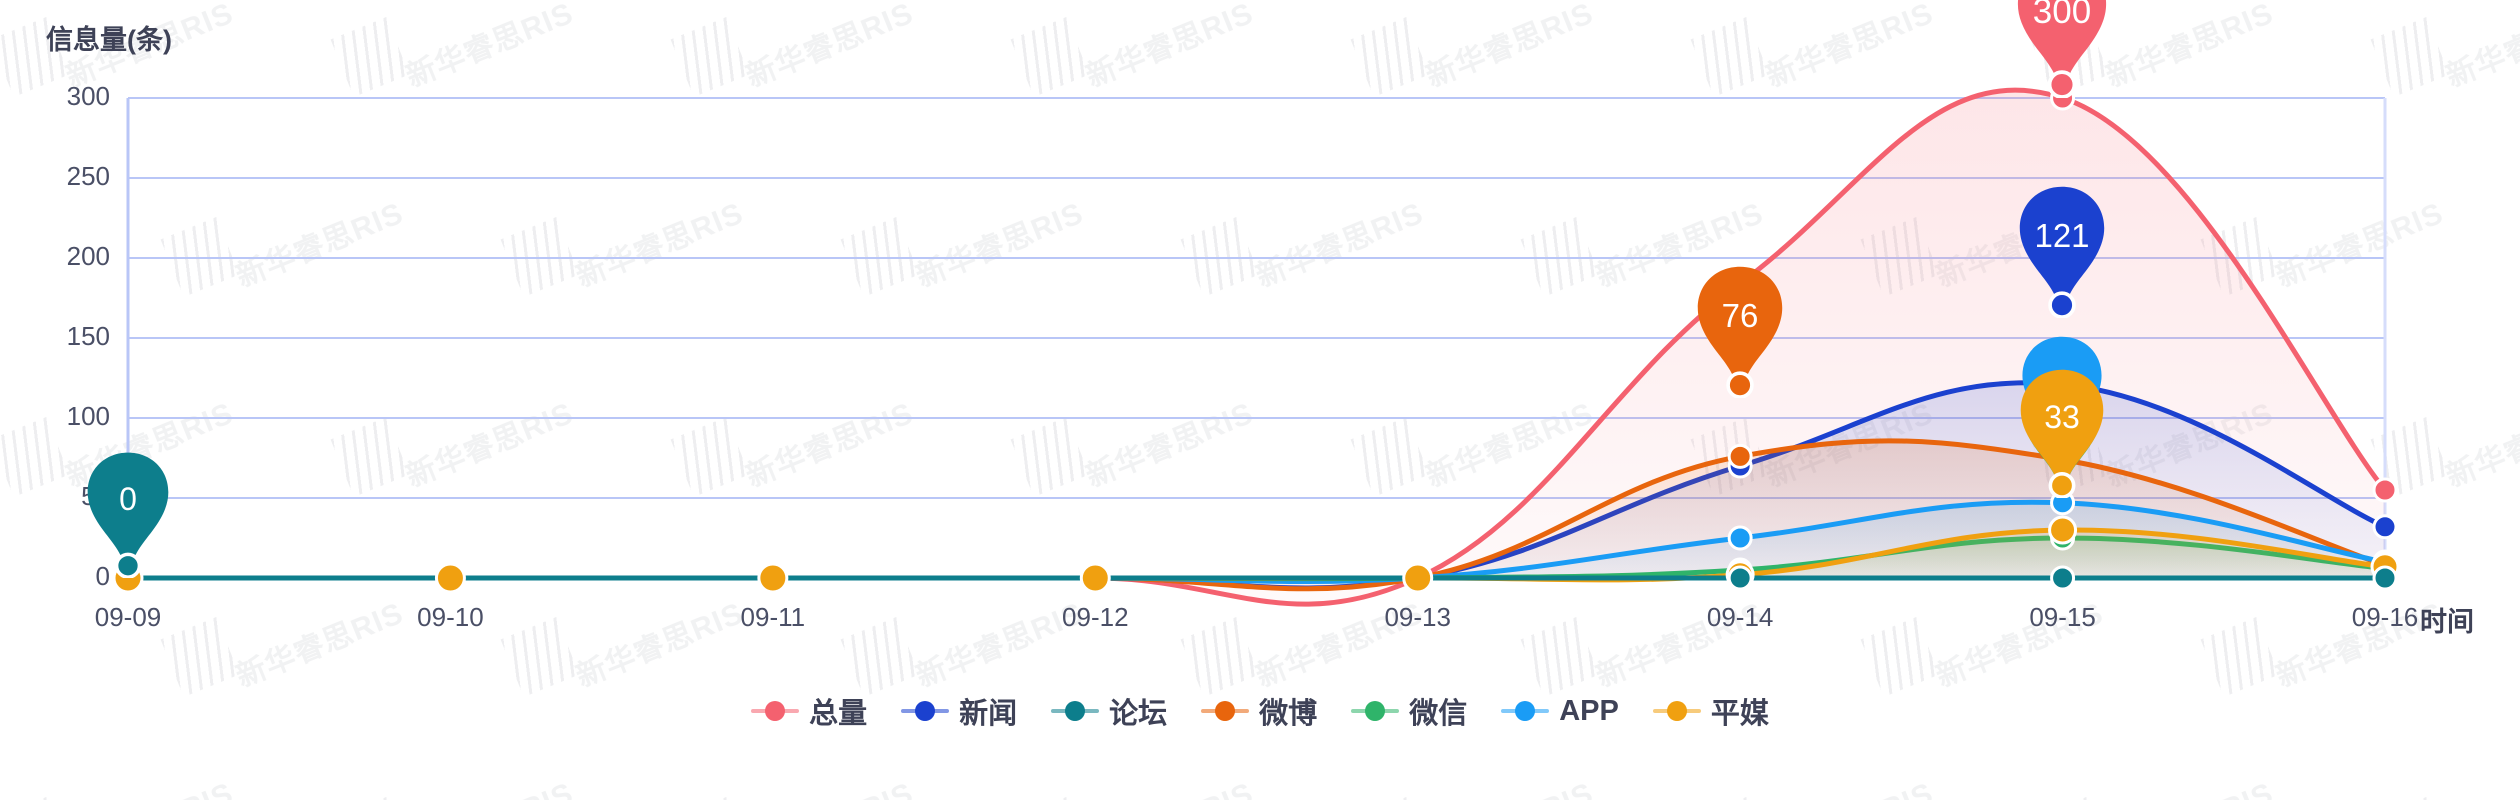  What do you see at coordinates (2385, 490) in the screenshot?
I see `marker-总量-09-16` at bounding box center [2385, 490].